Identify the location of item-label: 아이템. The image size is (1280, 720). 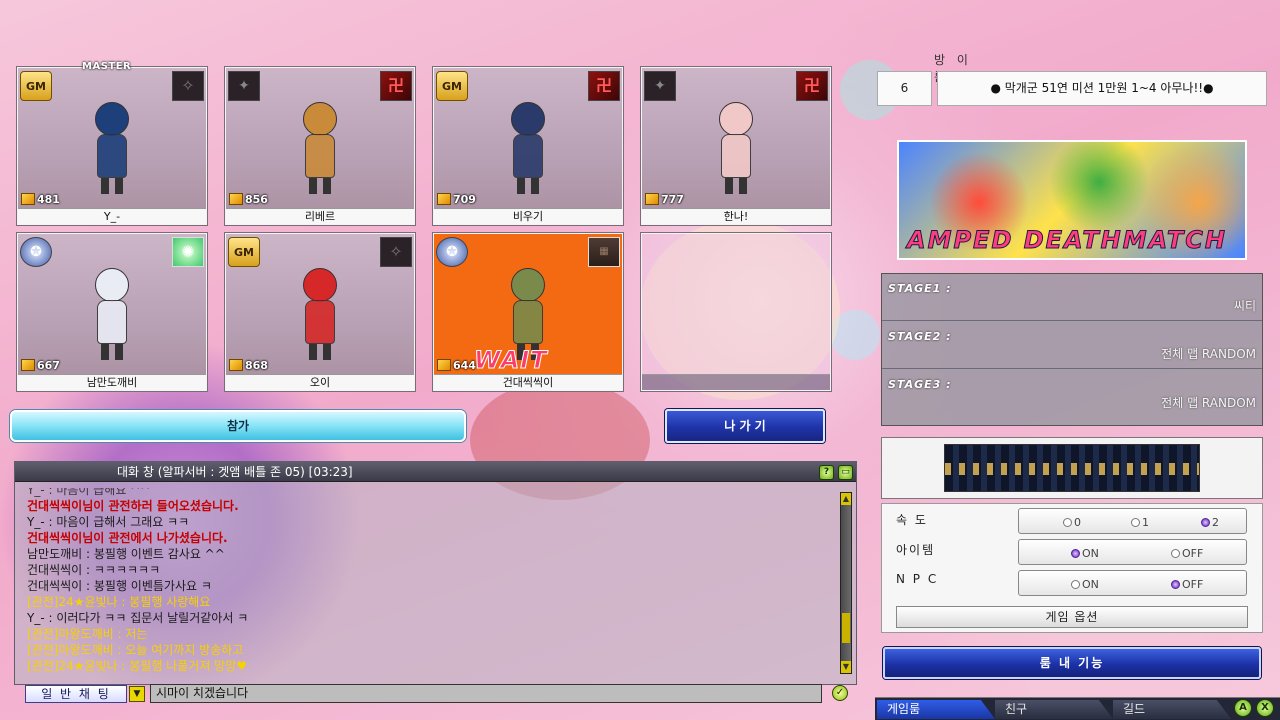
(916, 550).